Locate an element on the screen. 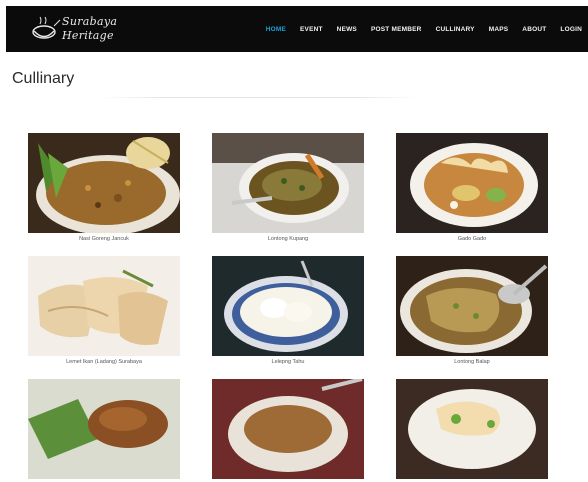 The width and height of the screenshot is (588, 482). dish-card: Gado Gado is located at coordinates (472, 187).